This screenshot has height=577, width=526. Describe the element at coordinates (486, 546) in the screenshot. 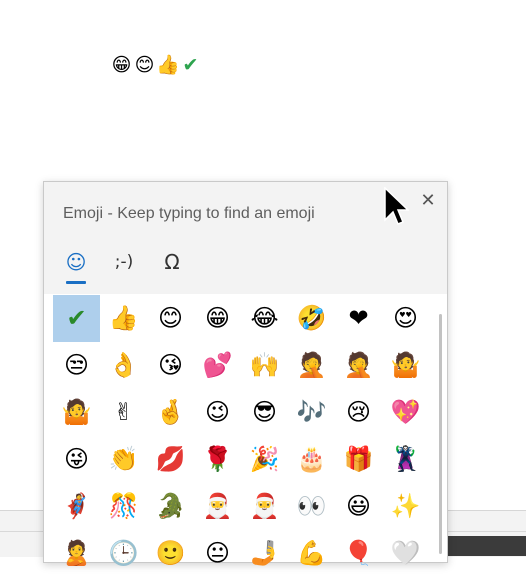

I see `background-dark-region` at that location.